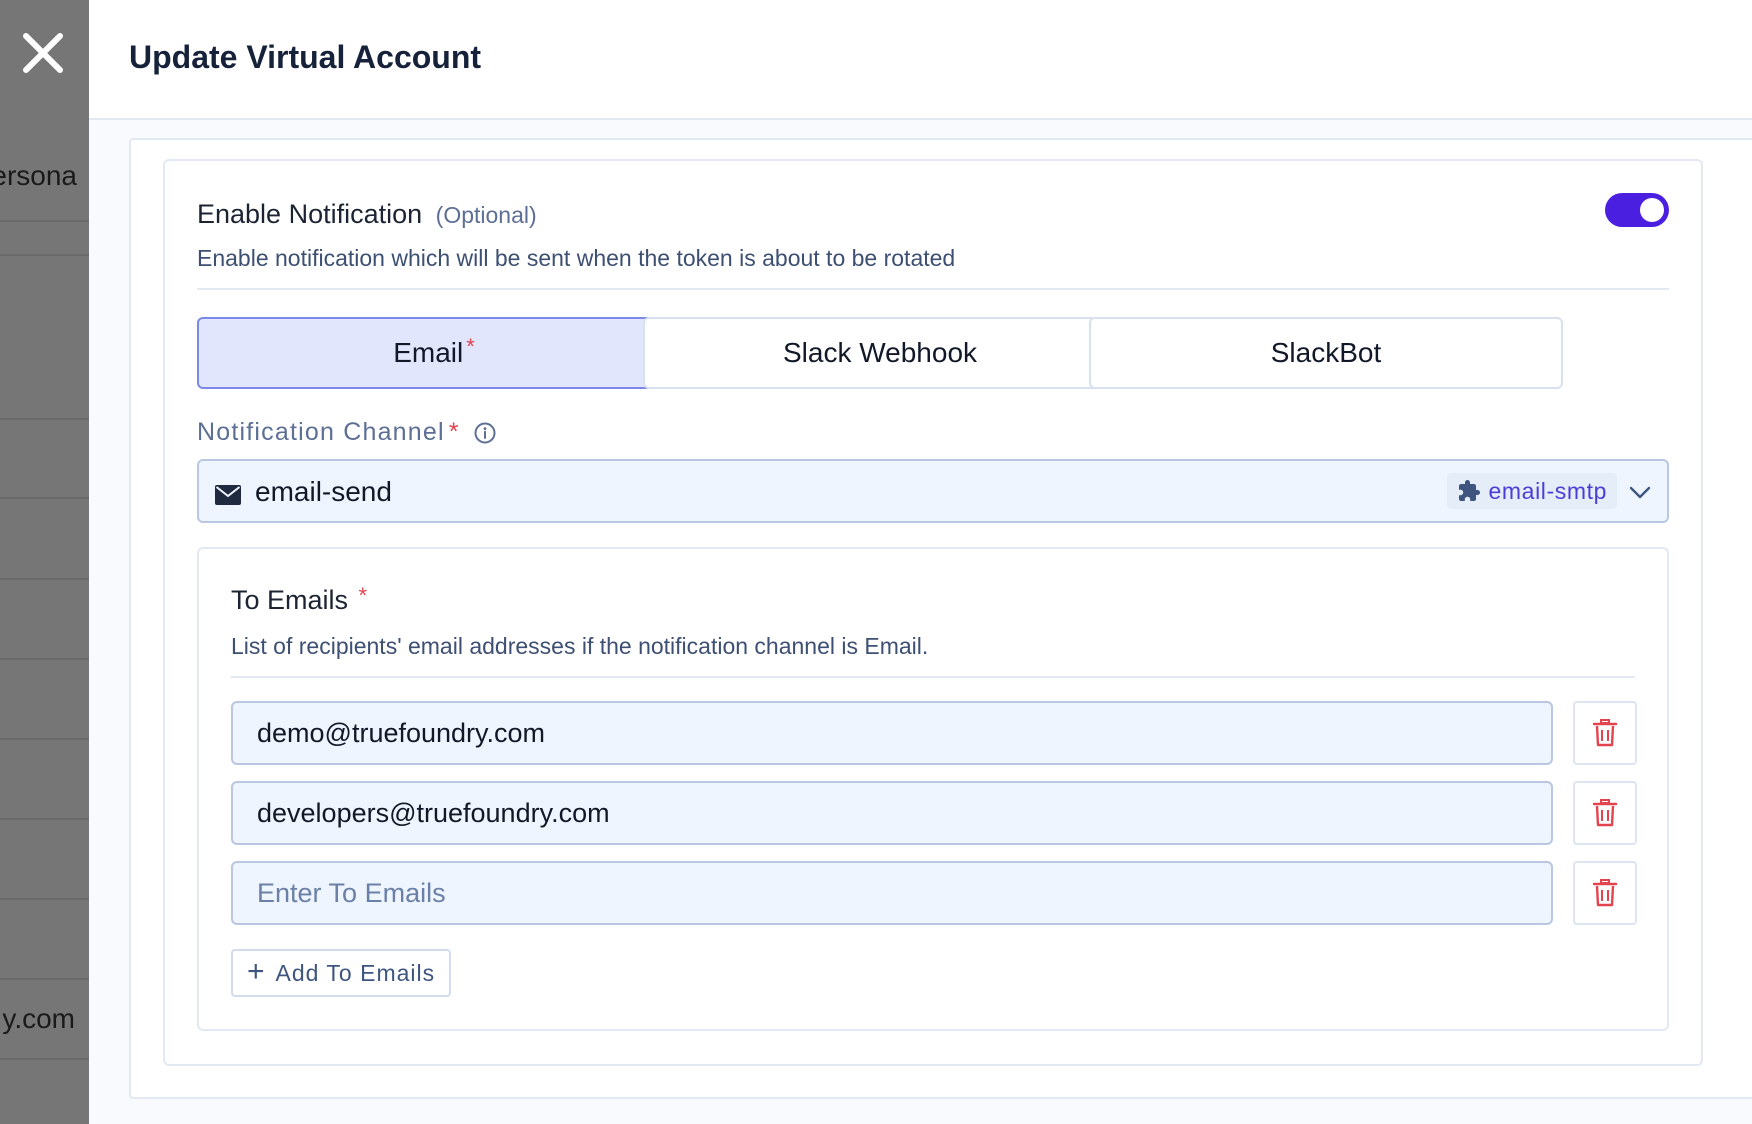 The width and height of the screenshot is (1752, 1124). I want to click on add-button-label: Add To Emails, so click(355, 972).